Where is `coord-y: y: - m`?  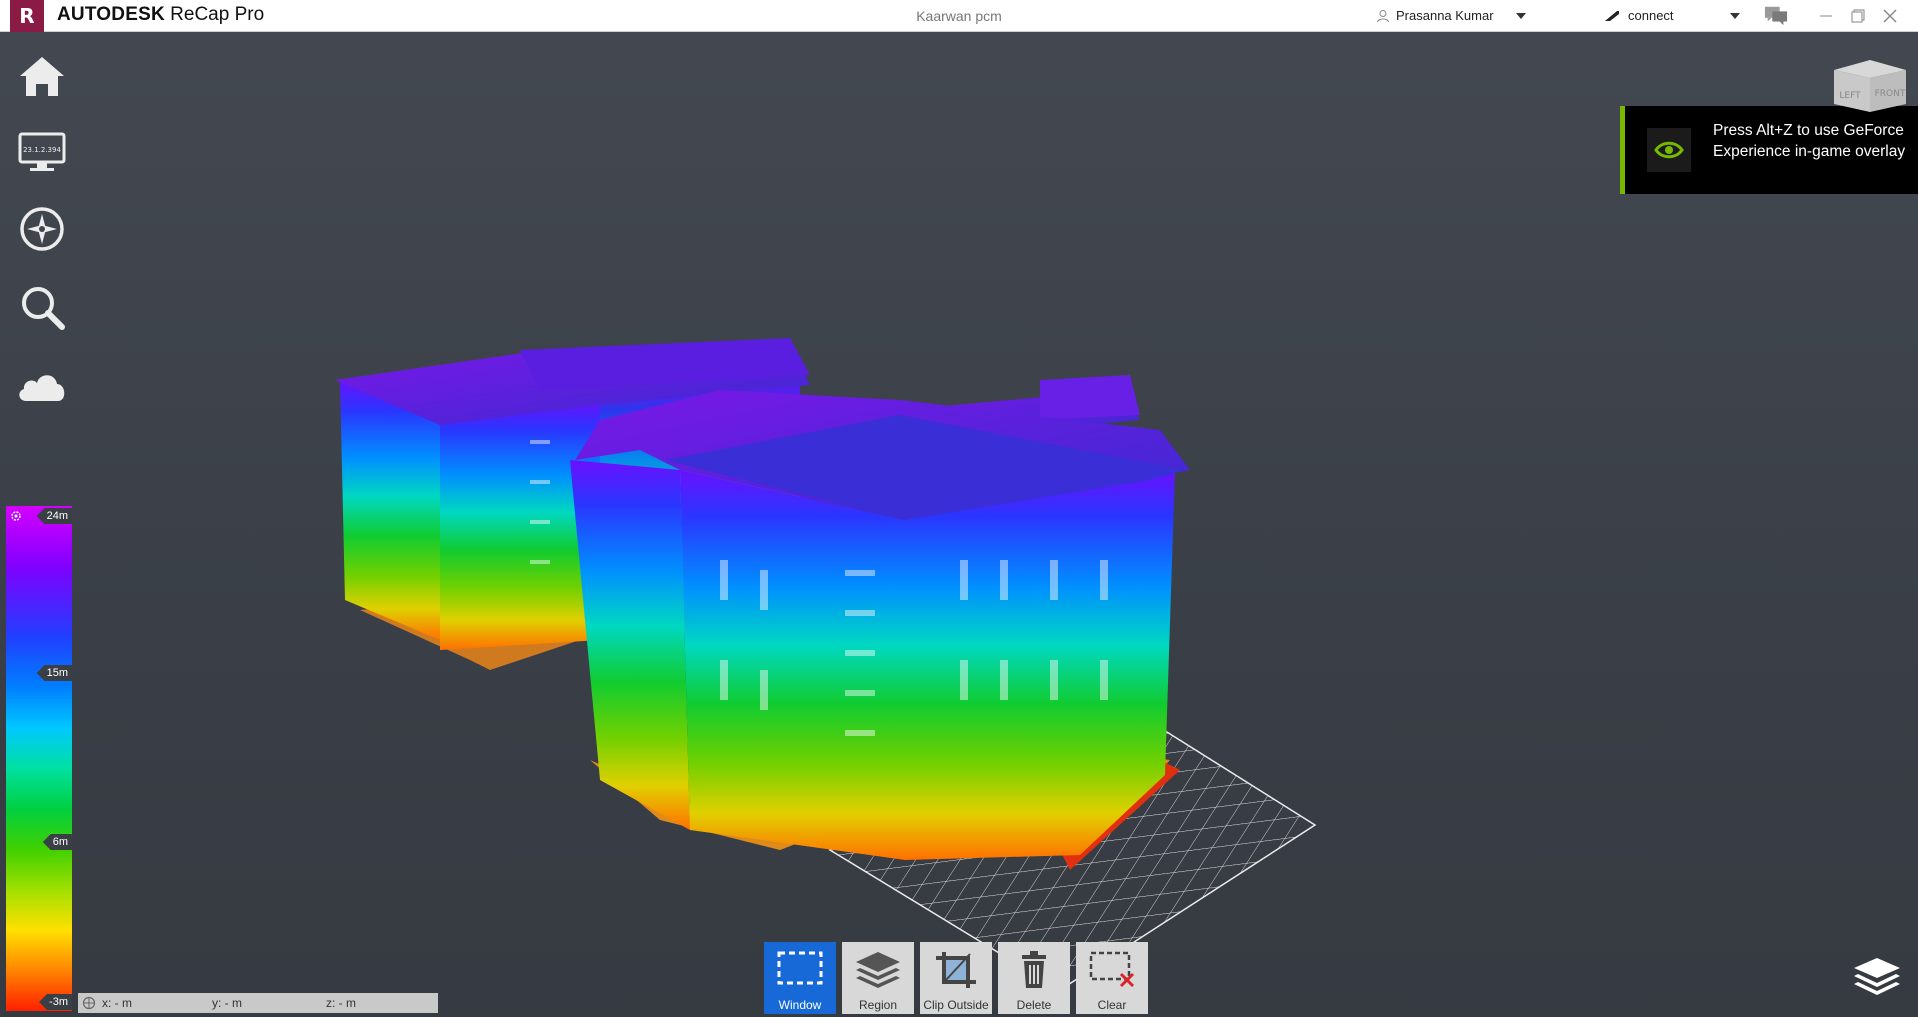
coord-y: y: - m is located at coordinates (227, 1003).